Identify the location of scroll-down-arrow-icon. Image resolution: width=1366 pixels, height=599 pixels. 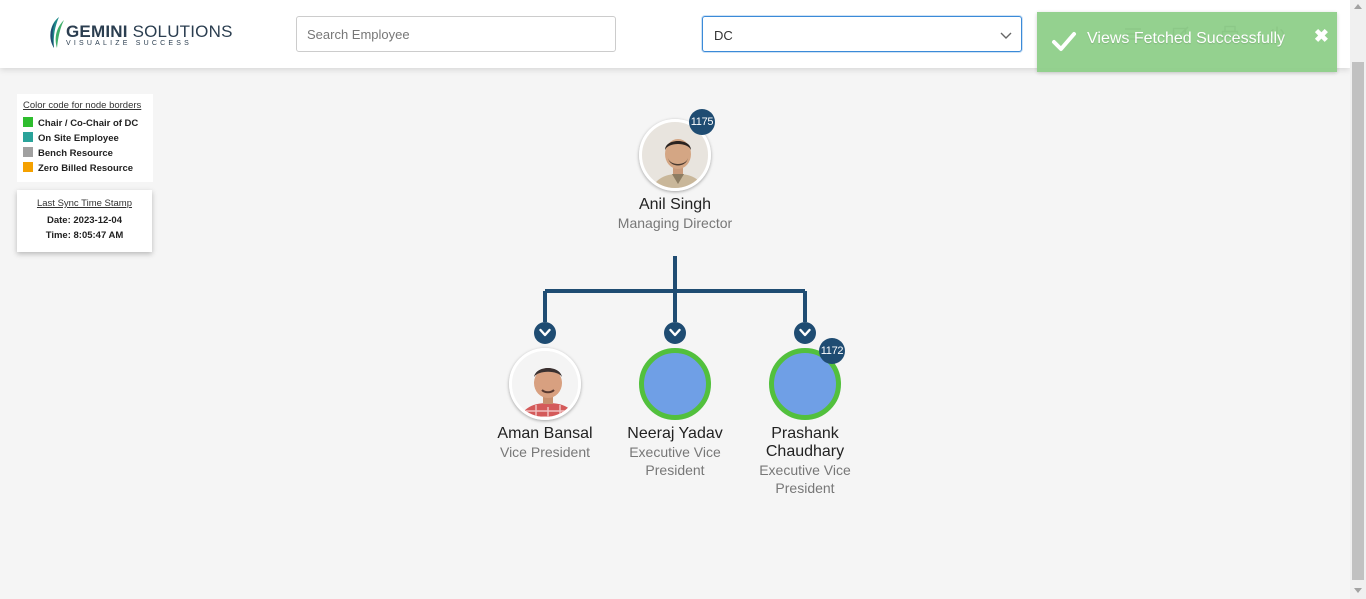
(1358, 590).